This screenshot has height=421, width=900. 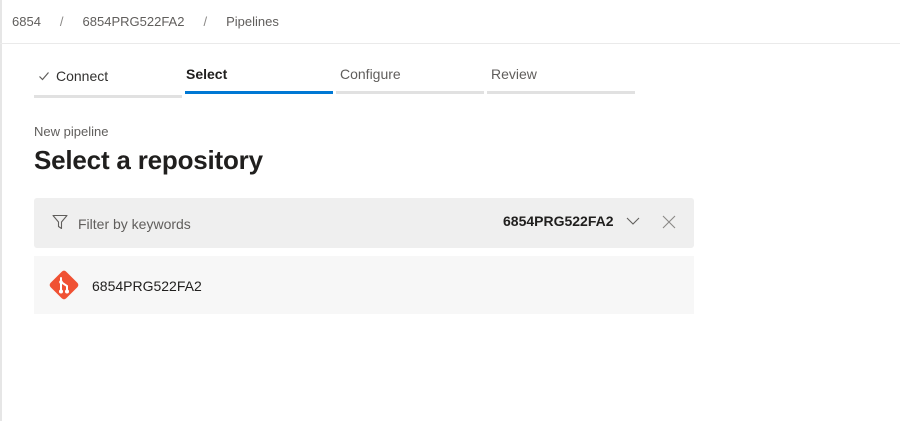 What do you see at coordinates (561, 77) in the screenshot?
I see `step-review: Review` at bounding box center [561, 77].